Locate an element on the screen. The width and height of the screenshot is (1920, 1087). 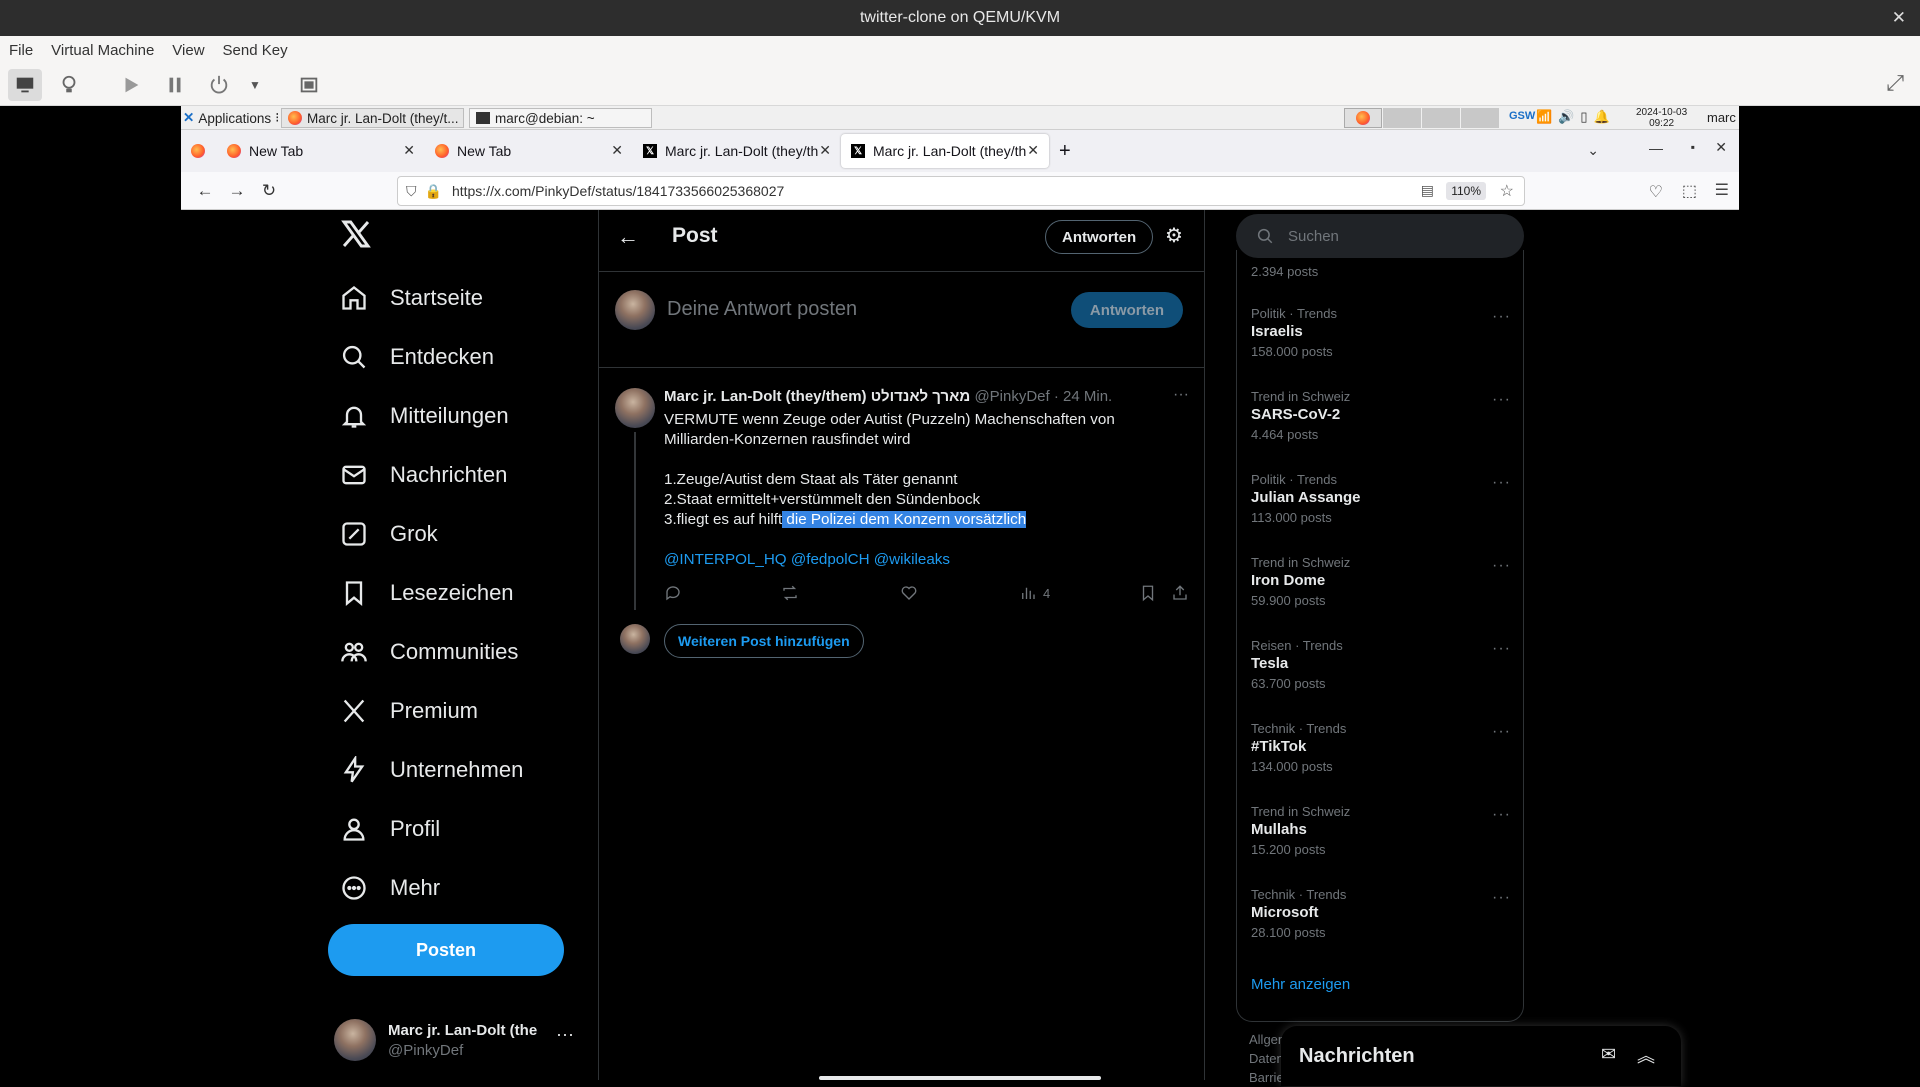
trend-item: Technik · Trends Microsoft 28.100 posts ··· is located at coordinates (1381, 913).